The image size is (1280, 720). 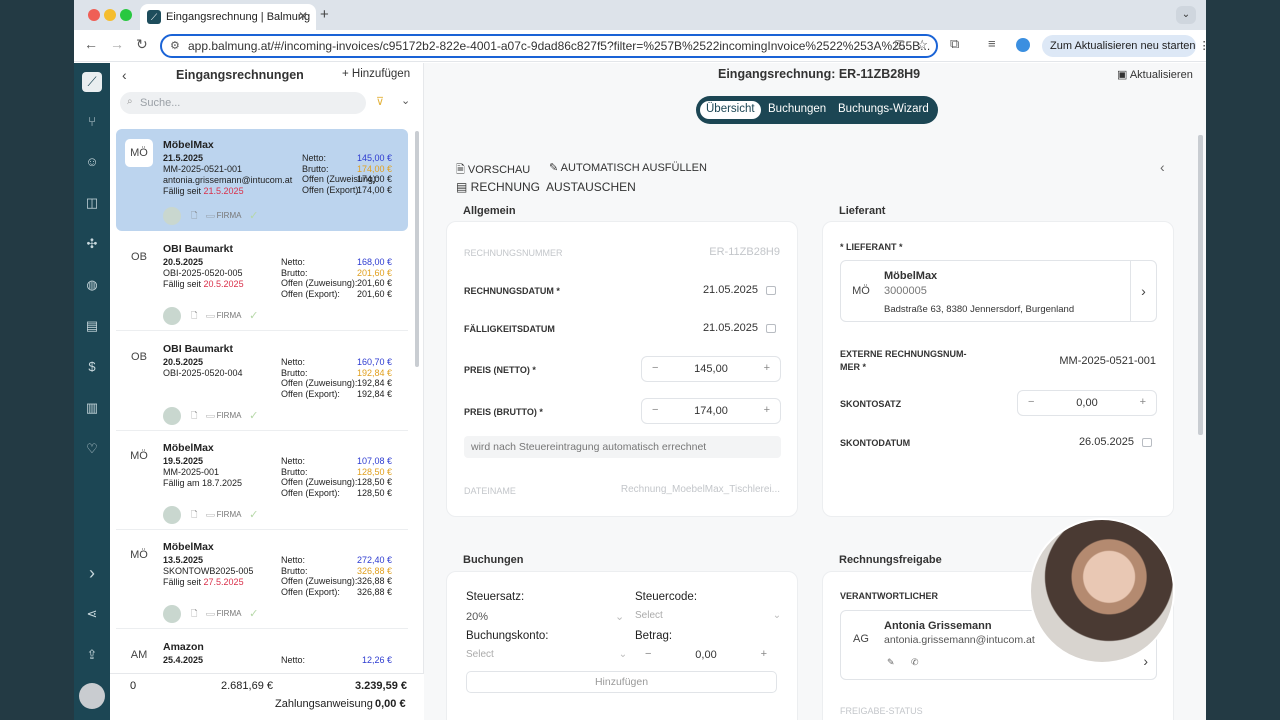 I want to click on media-control-icon: ≡, so click(x=992, y=43).